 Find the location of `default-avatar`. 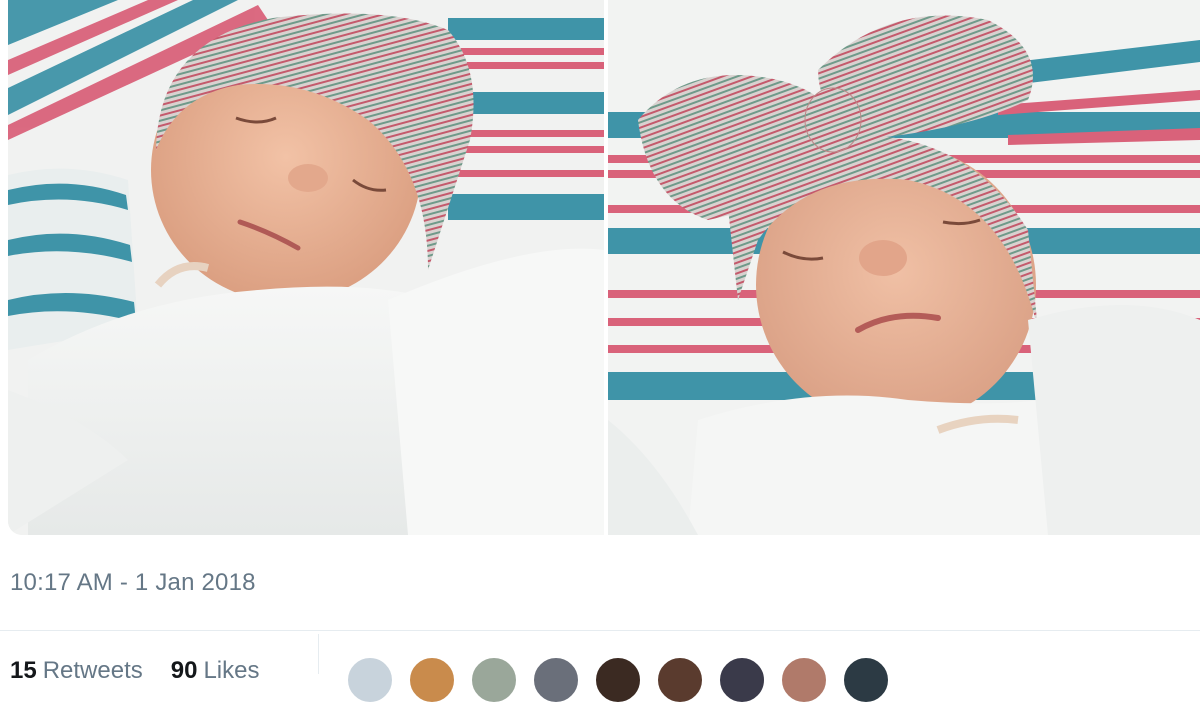

default-avatar is located at coordinates (370, 680).